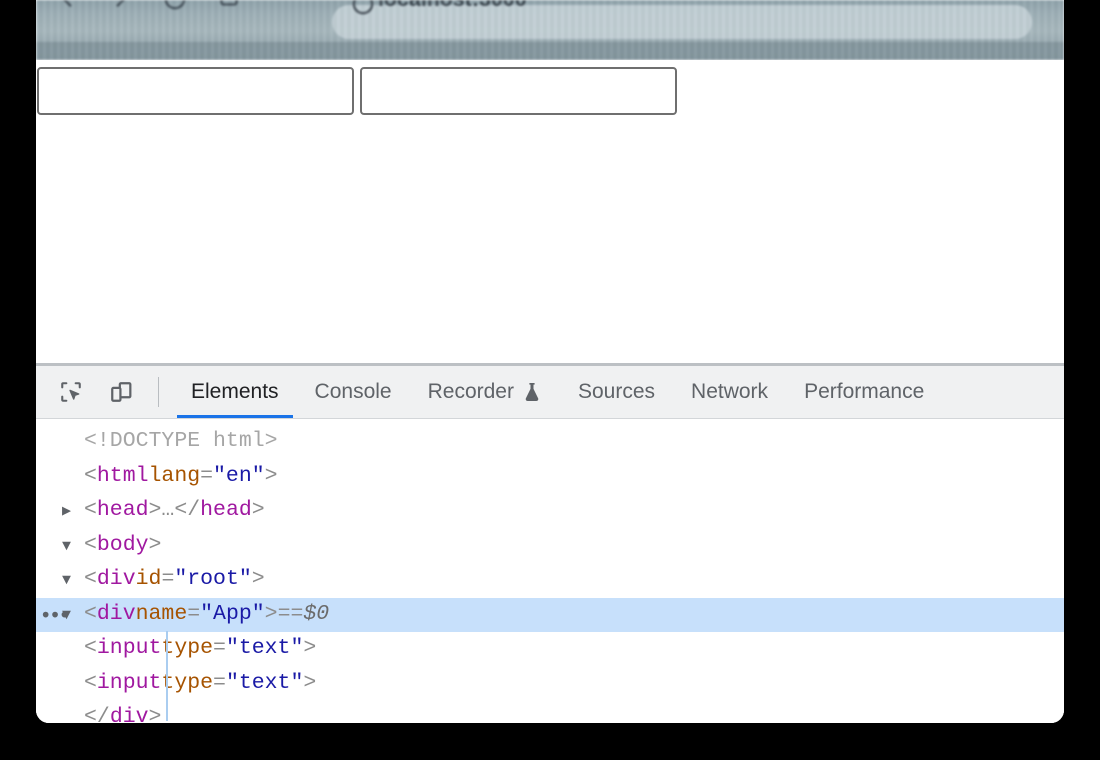 The width and height of the screenshot is (1100, 760). What do you see at coordinates (357, 91) in the screenshot?
I see `app-container` at bounding box center [357, 91].